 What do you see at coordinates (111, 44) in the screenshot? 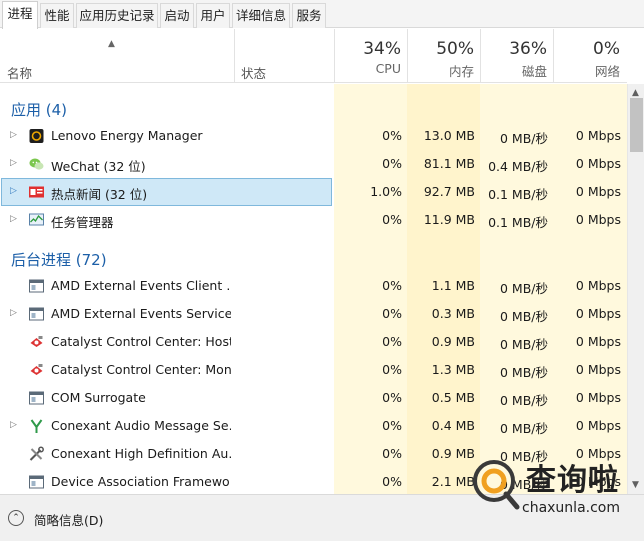
I see `sort-ascending-icon: ▲` at bounding box center [111, 44].